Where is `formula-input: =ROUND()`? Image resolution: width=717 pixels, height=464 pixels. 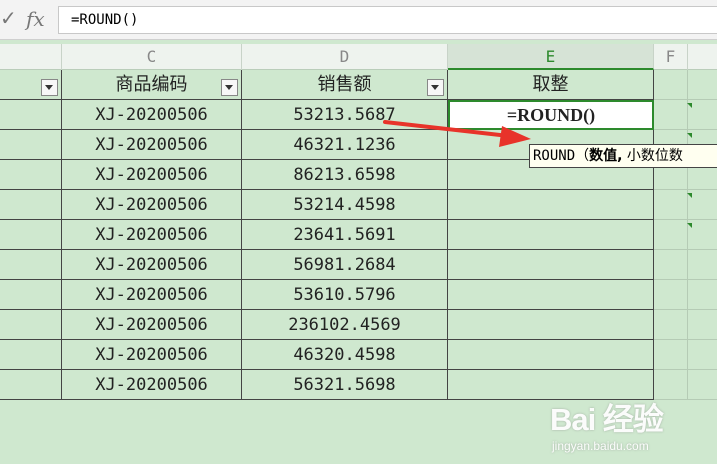 formula-input: =ROUND() is located at coordinates (387, 20).